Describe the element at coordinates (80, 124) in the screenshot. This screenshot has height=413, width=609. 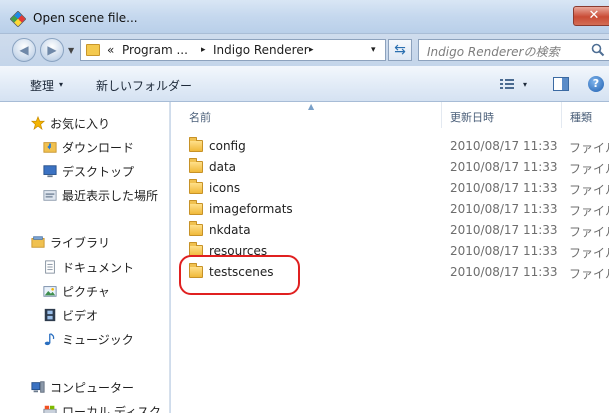
I see `nav-favorites-label: お気に入り` at that location.